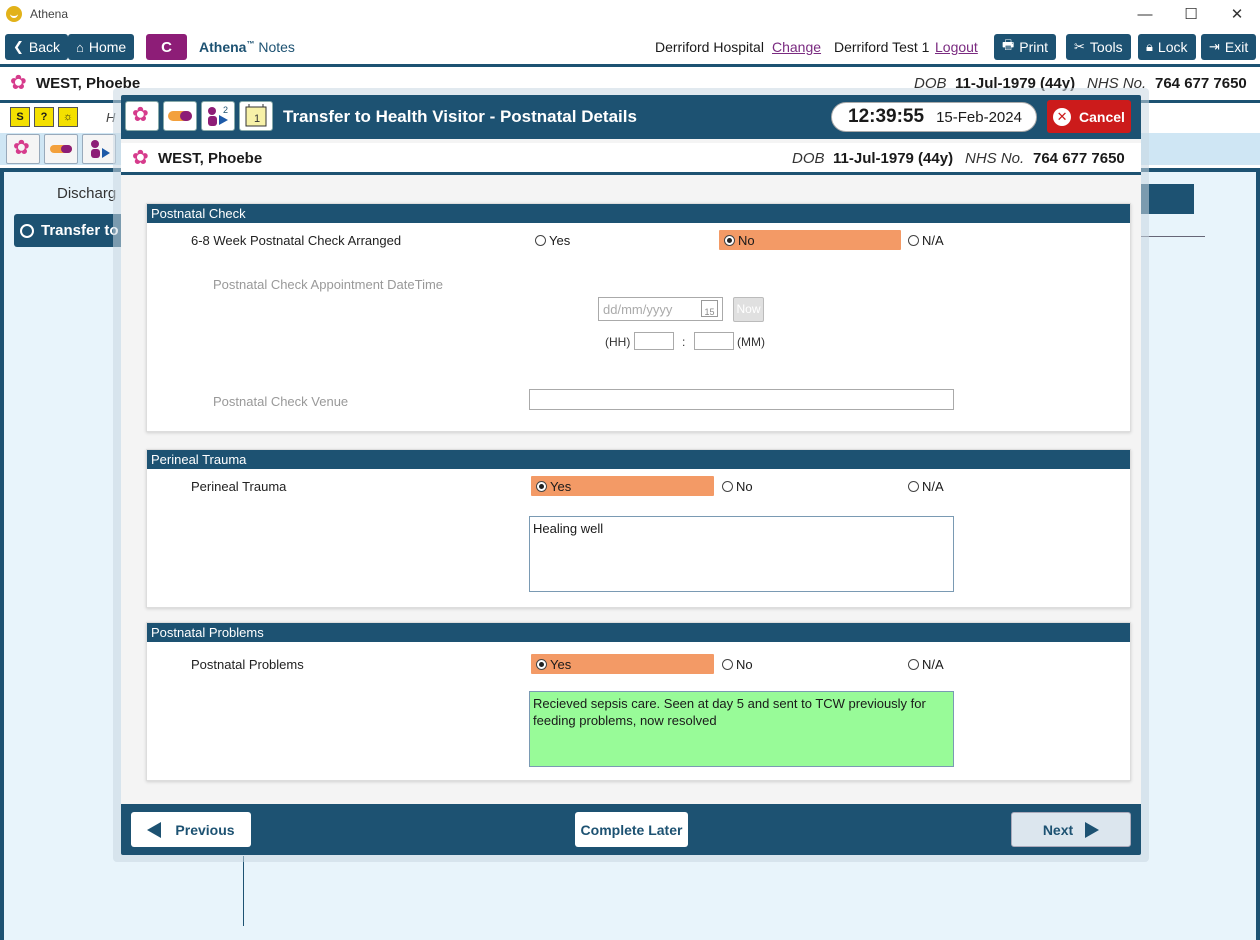  I want to click on status-s-icon: S, so click(20, 117).